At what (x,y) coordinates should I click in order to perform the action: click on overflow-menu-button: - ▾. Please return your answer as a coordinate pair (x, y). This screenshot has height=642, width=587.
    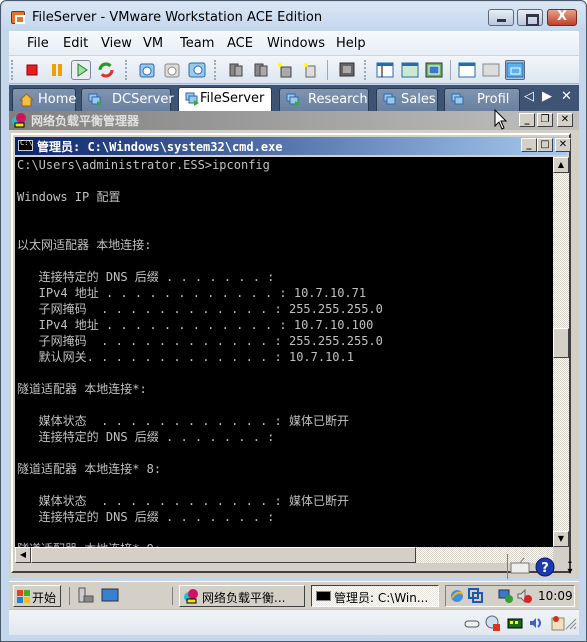
    Looking at the image, I should click on (570, 568).